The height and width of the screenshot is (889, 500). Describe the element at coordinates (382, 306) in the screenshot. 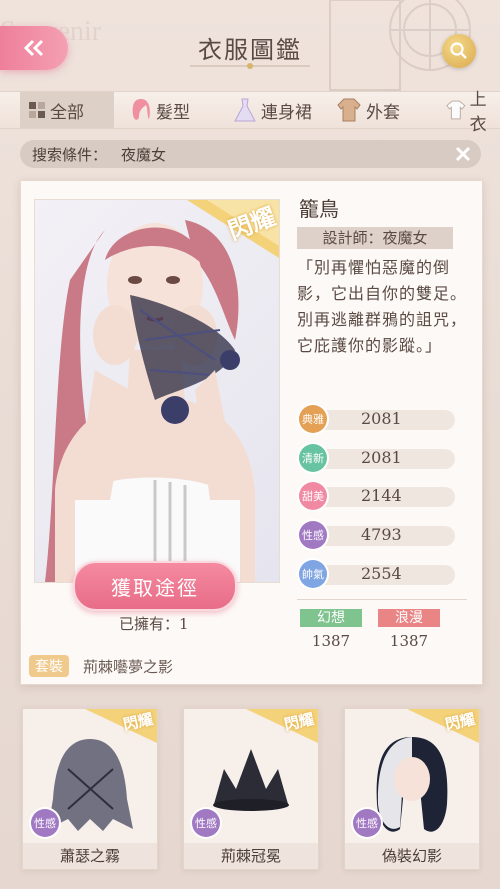

I see `item-description: 「別再懼怕惡魔的倒影，它出自你的雙足。別再逃離群鴉的詛咒，它庇護你的影蹤。」` at that location.